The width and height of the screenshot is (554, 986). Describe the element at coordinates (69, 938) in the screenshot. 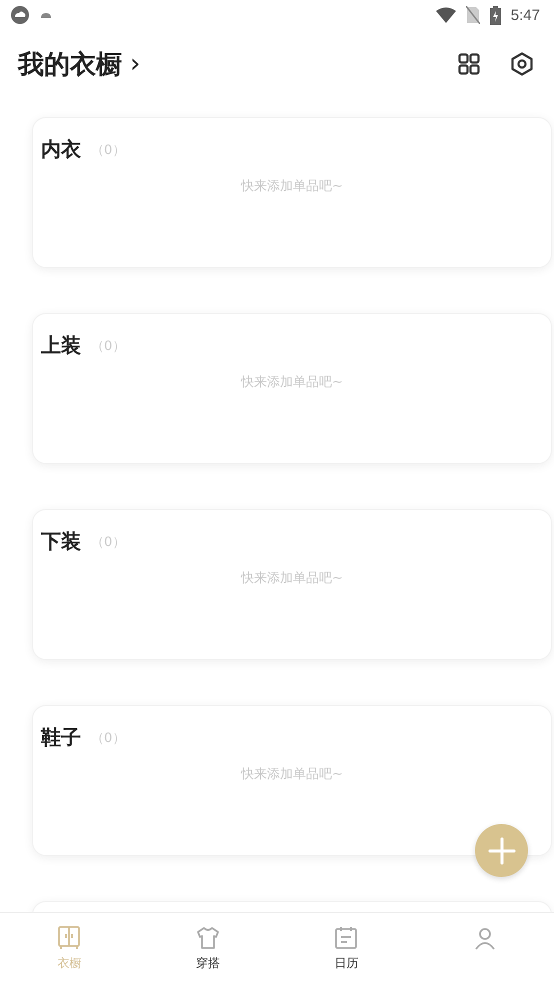

I see `wardrobe-icon` at that location.